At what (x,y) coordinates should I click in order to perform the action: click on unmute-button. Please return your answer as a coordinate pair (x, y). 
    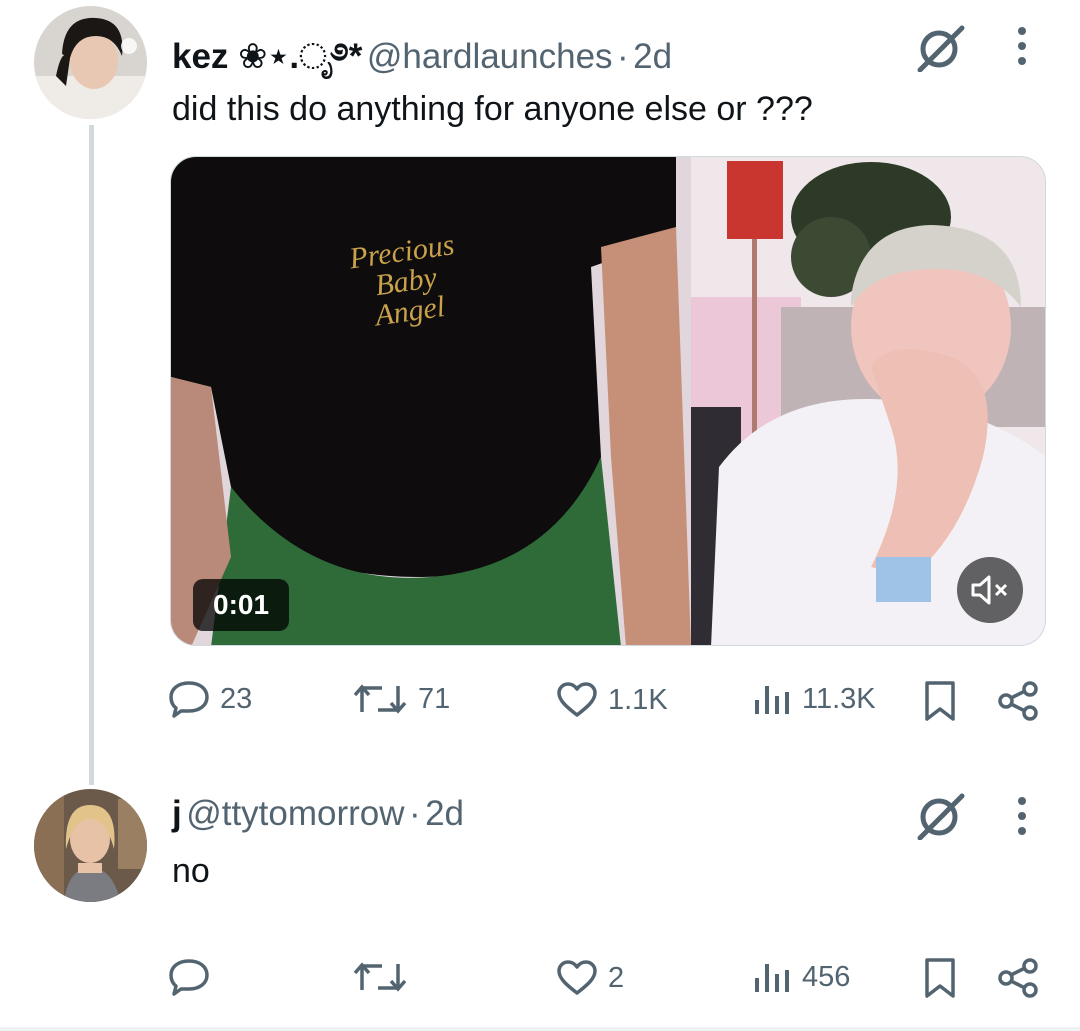
    Looking at the image, I should click on (990, 590).